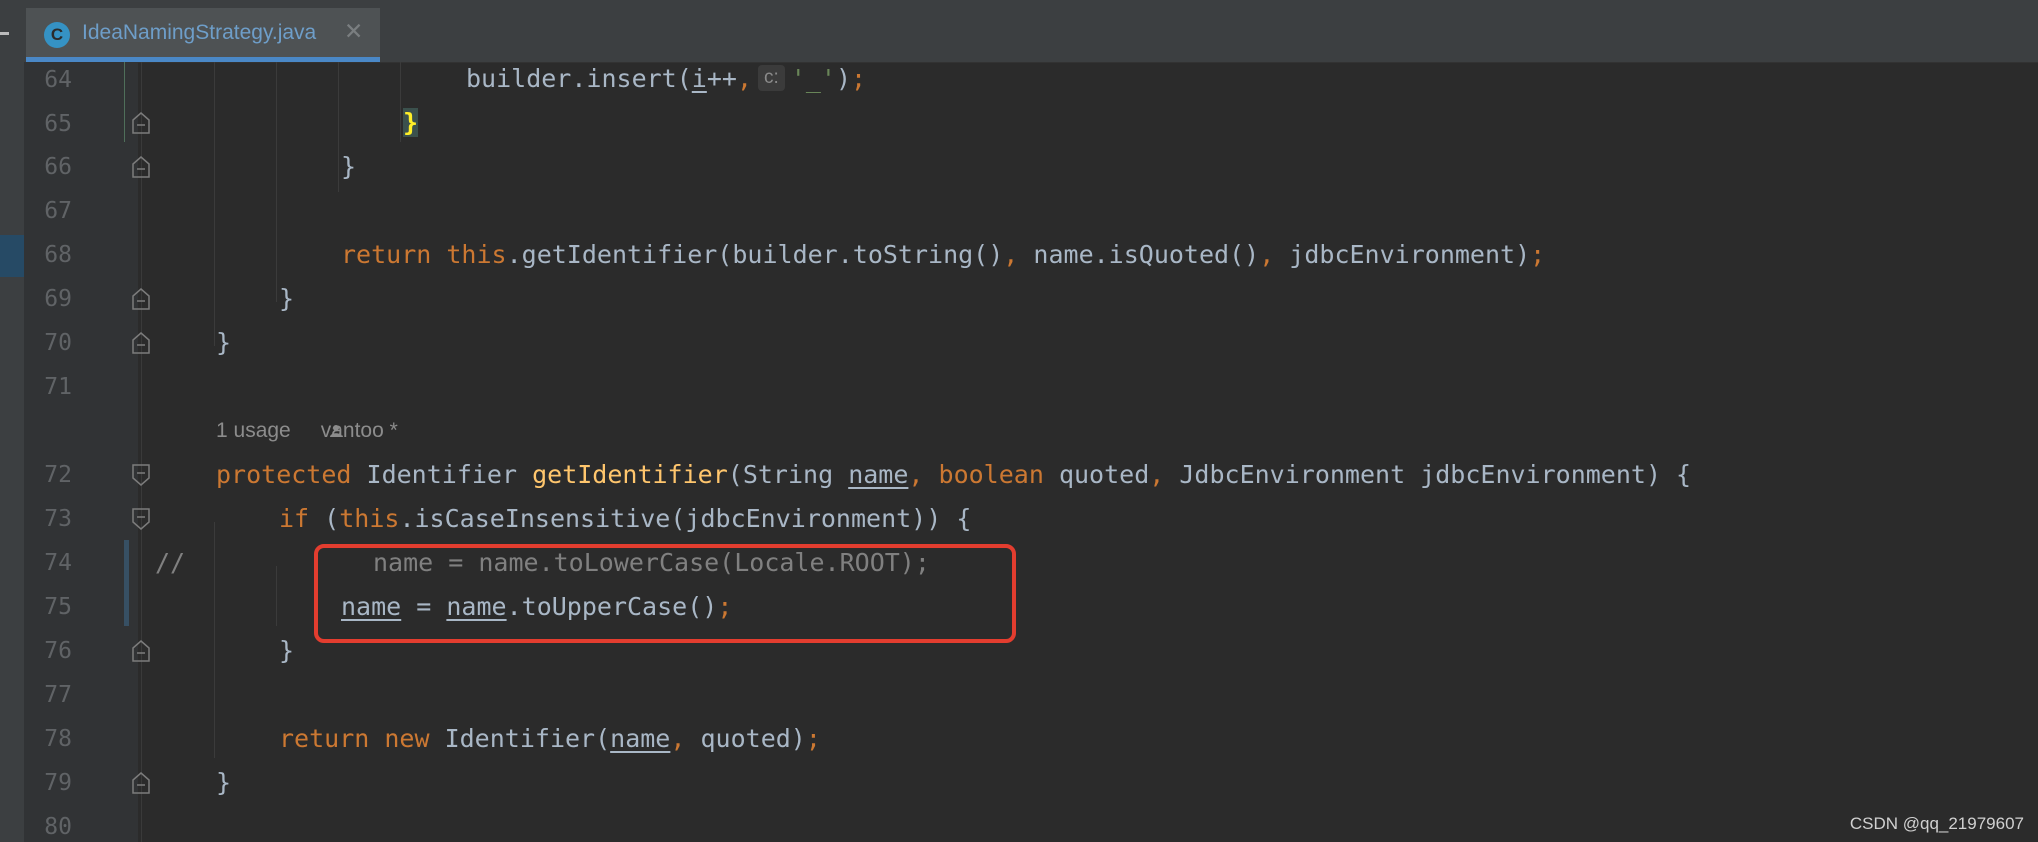 This screenshot has height=842, width=2038. What do you see at coordinates (353, 31) in the screenshot?
I see `close-icon: ✕` at bounding box center [353, 31].